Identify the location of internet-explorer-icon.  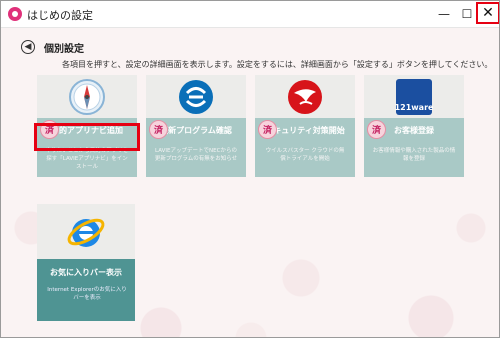
(86, 232).